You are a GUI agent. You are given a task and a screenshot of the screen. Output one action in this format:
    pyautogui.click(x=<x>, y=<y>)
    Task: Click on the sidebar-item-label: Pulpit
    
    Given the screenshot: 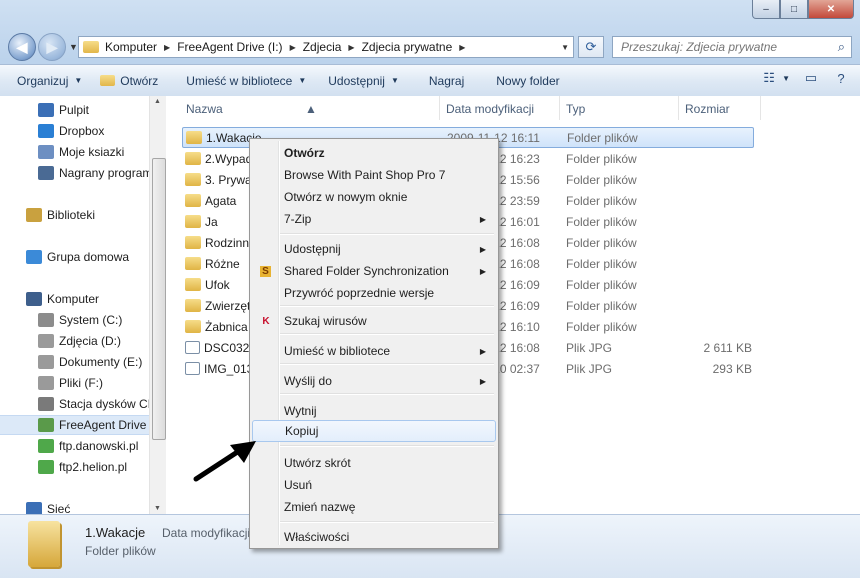 What is the action you would take?
    pyautogui.click(x=74, y=110)
    